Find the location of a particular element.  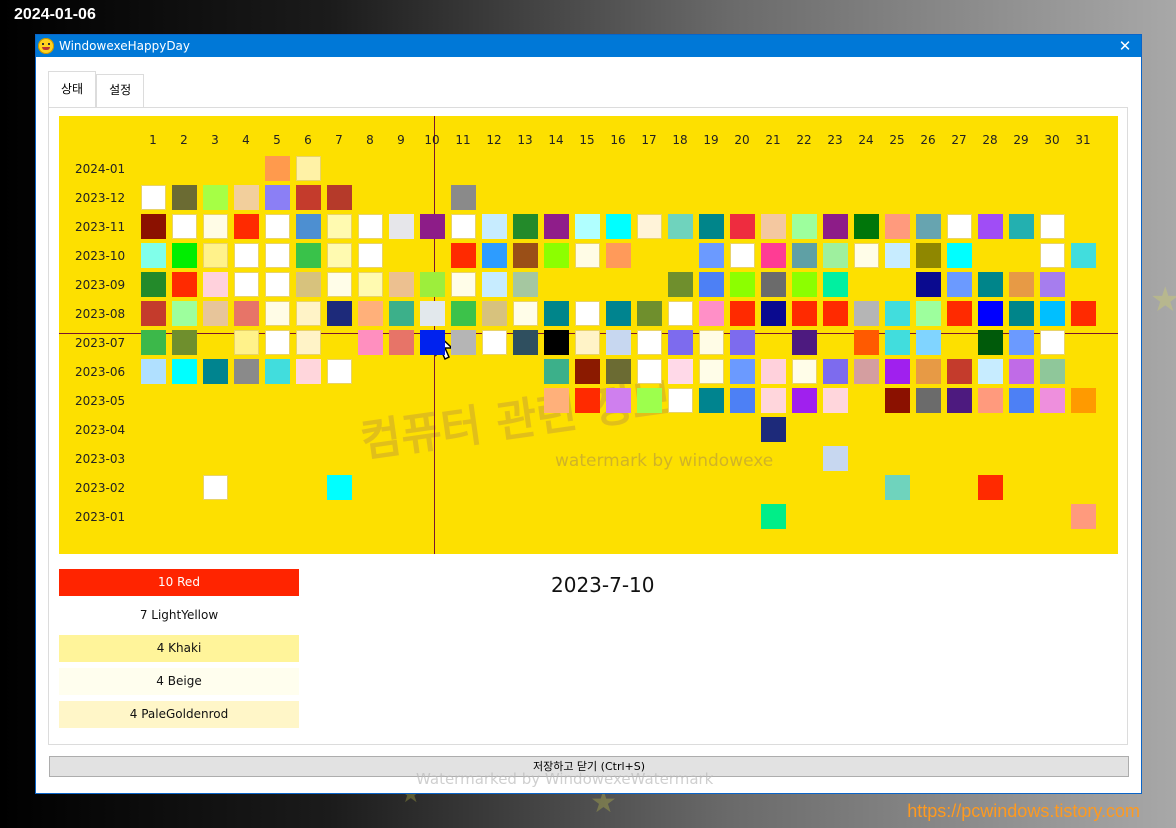

title-bar: WindowexeHappyDay ✕ is located at coordinates (588, 46).